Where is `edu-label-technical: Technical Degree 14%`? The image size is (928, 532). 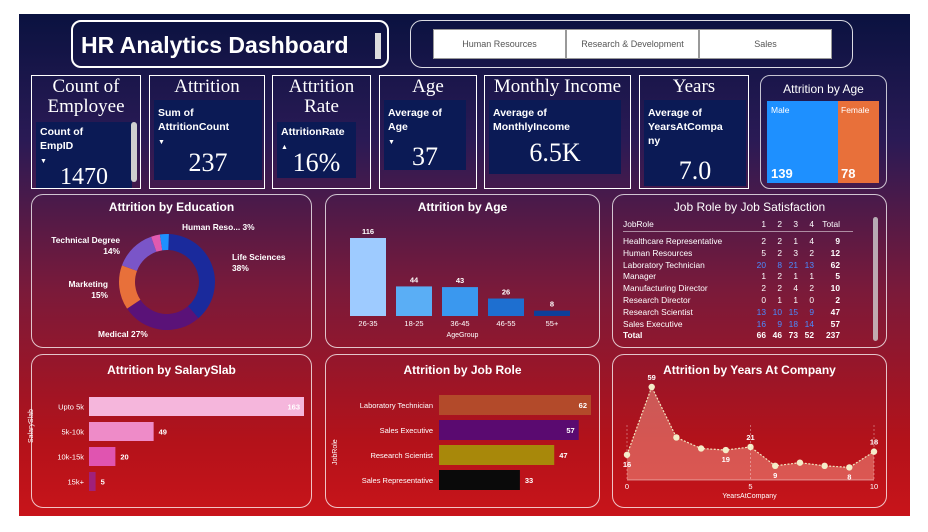 edu-label-technical: Technical Degree 14% is located at coordinates (83, 246).